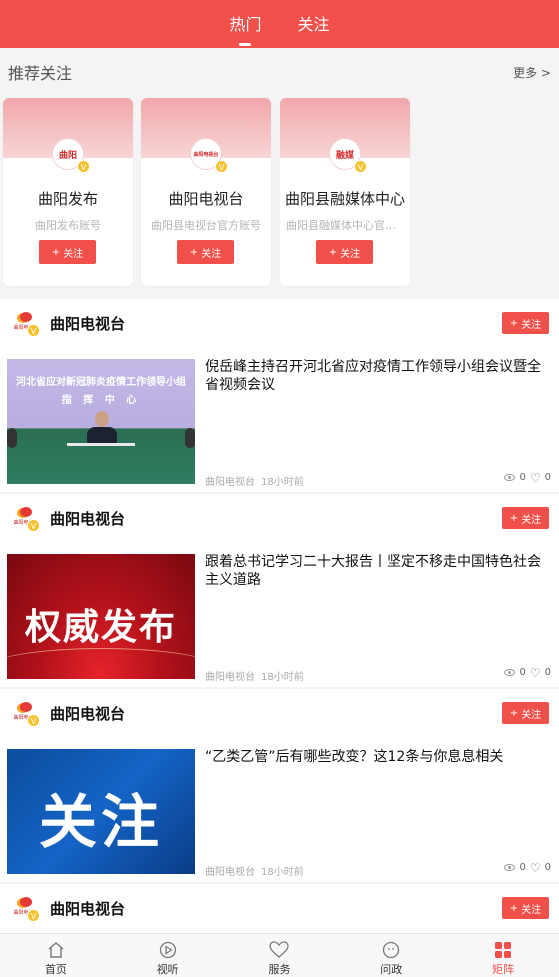  What do you see at coordinates (101, 421) in the screenshot?
I see `article-thumbnail: 河北省应对新冠肺炎疫情工作领导小组 指 挥 中 心` at bounding box center [101, 421].